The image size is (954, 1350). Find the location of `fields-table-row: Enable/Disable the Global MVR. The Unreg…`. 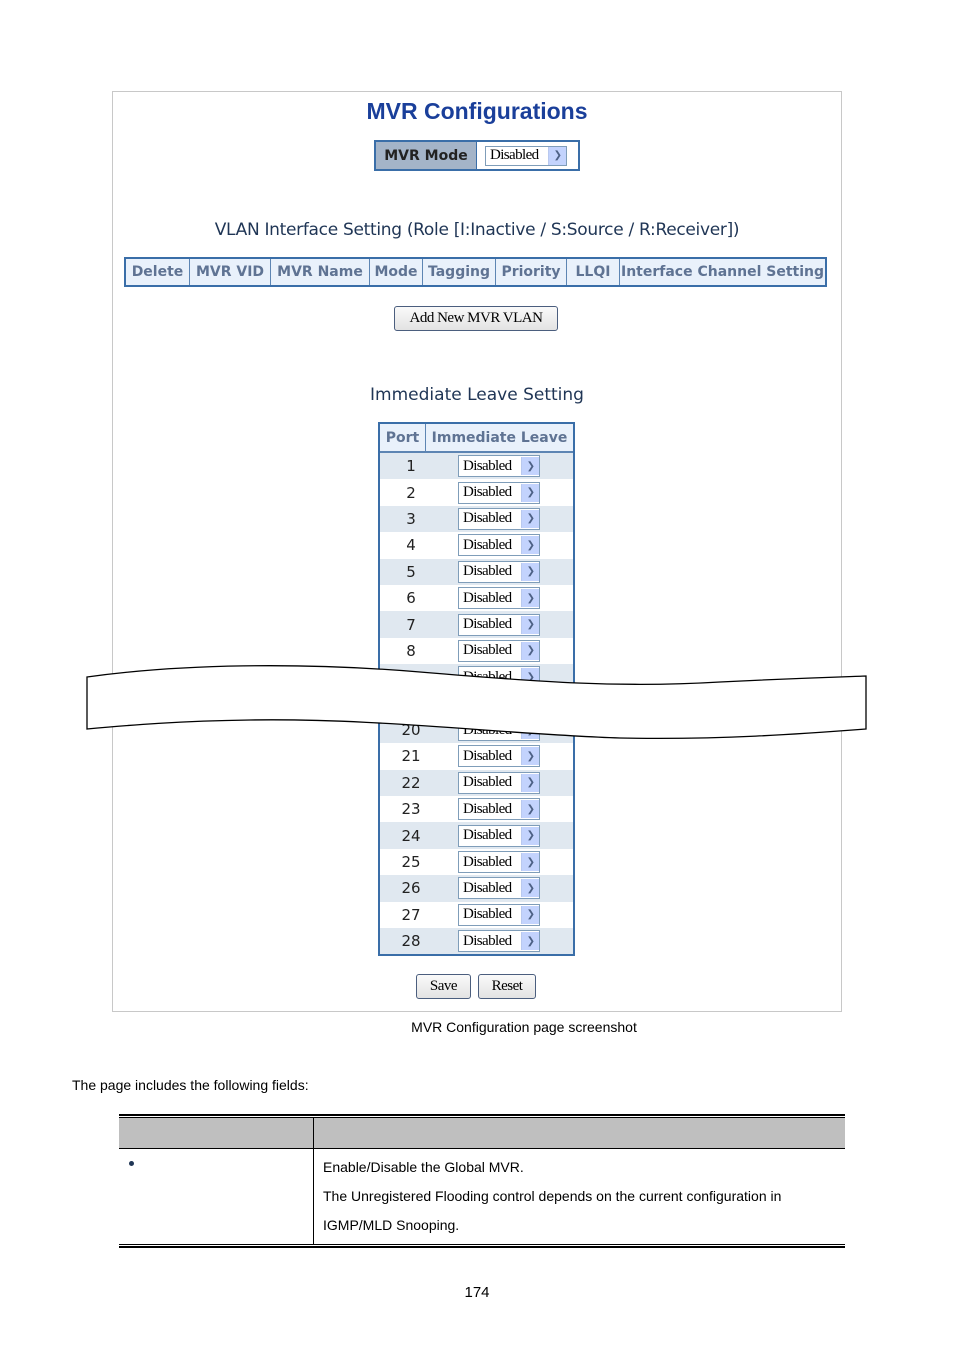

fields-table-row: Enable/Disable the Global MVR. The Unreg… is located at coordinates (482, 1196).